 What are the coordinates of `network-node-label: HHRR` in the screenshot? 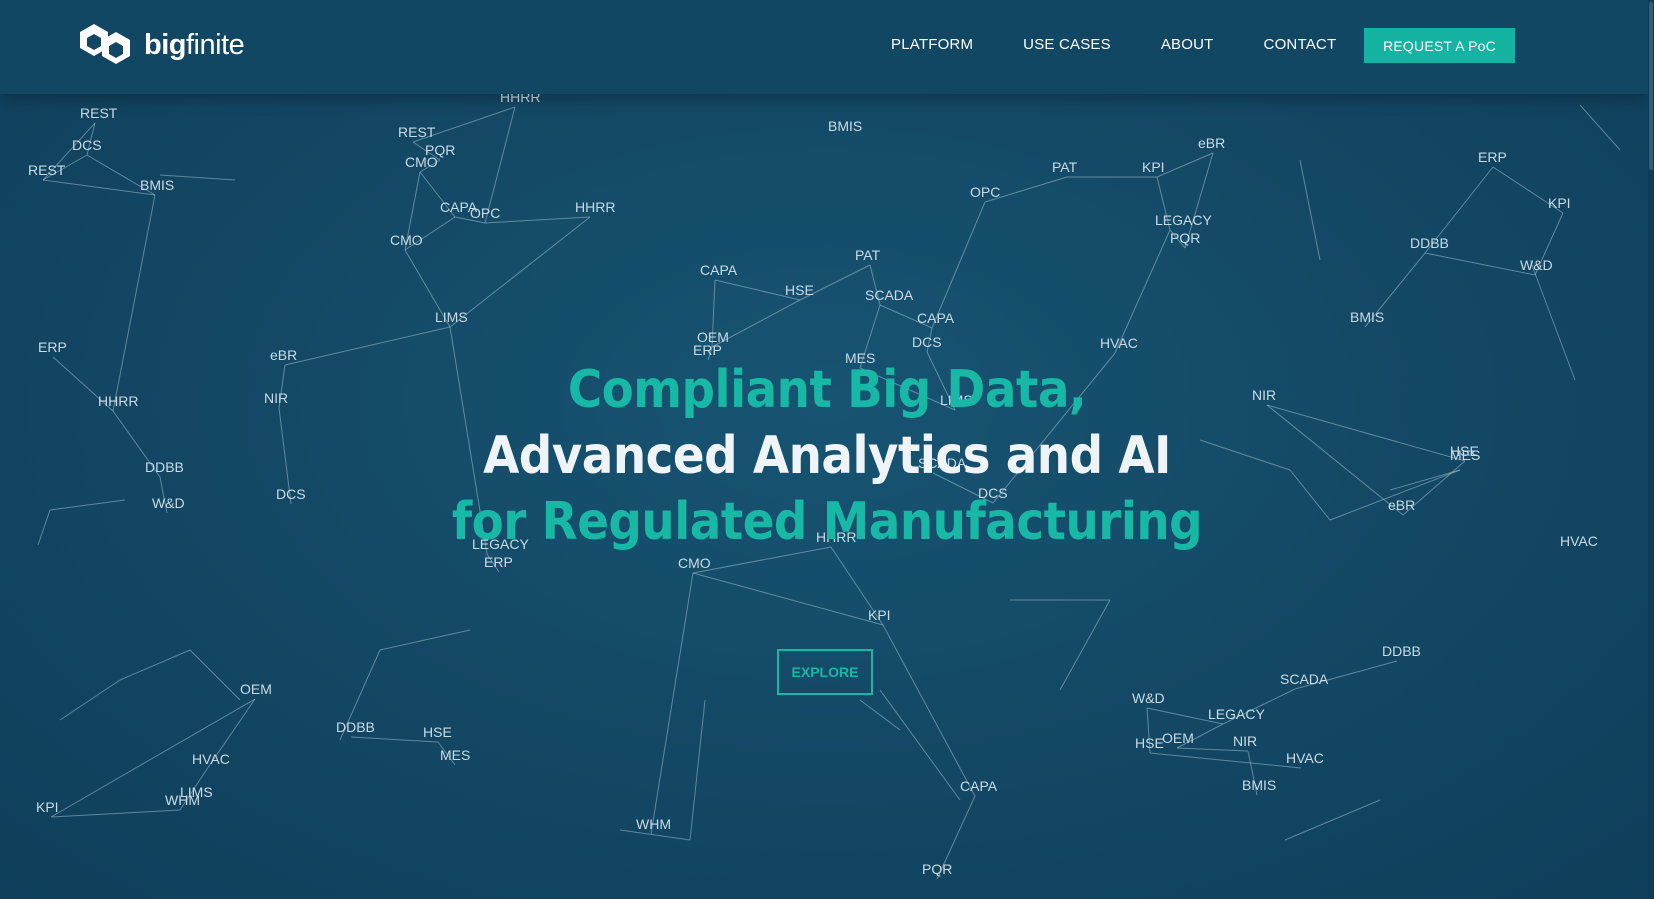 It's located at (595, 207).